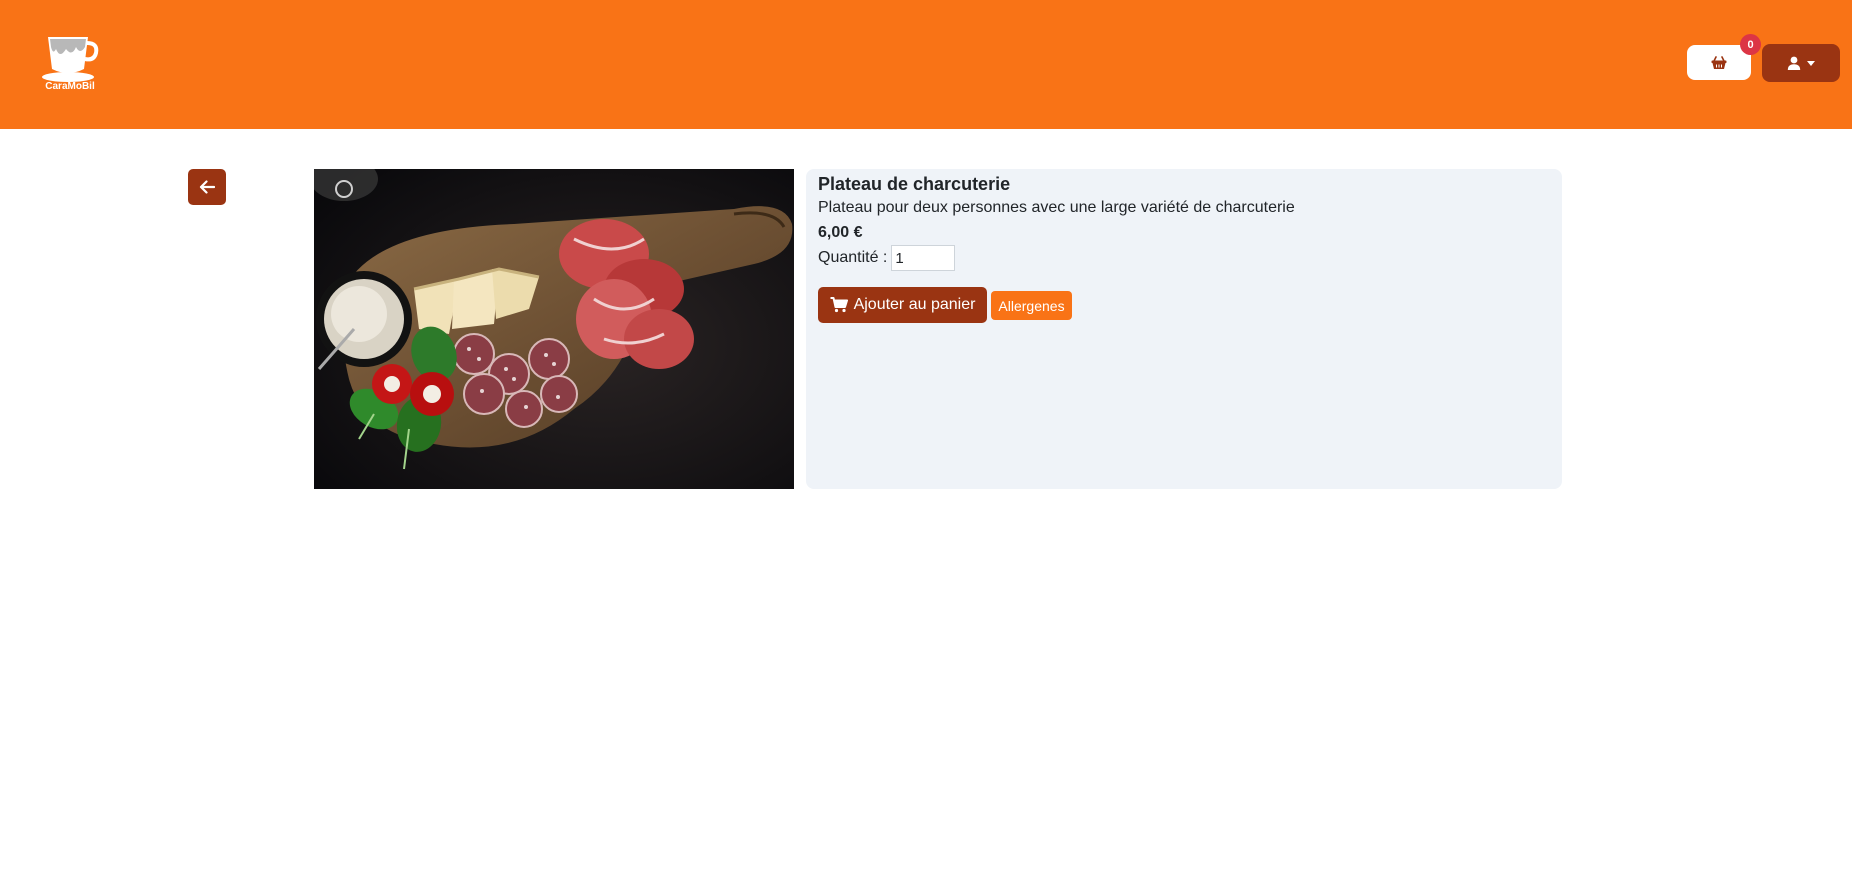  What do you see at coordinates (840, 232) in the screenshot?
I see `product-price: 6,00 €` at bounding box center [840, 232].